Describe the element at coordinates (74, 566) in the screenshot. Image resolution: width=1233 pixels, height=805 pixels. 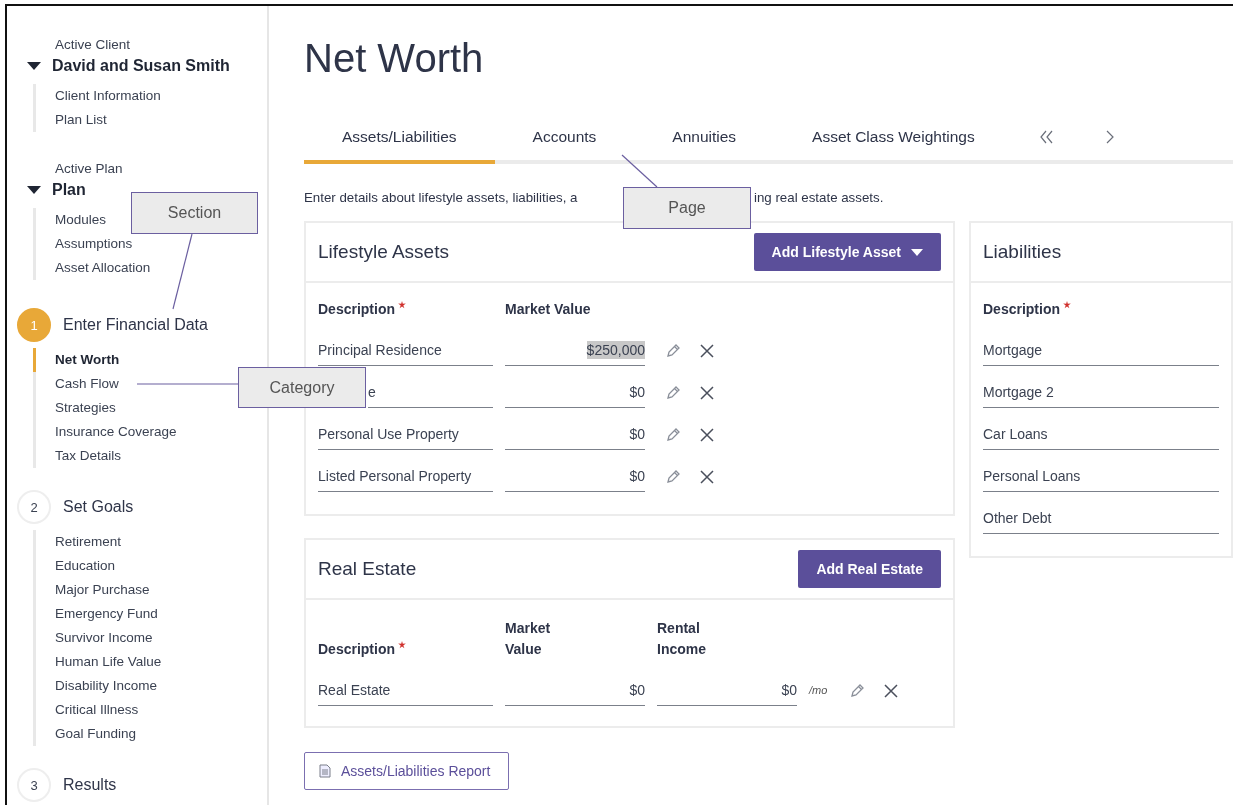
I see `nav-link: Education` at that location.